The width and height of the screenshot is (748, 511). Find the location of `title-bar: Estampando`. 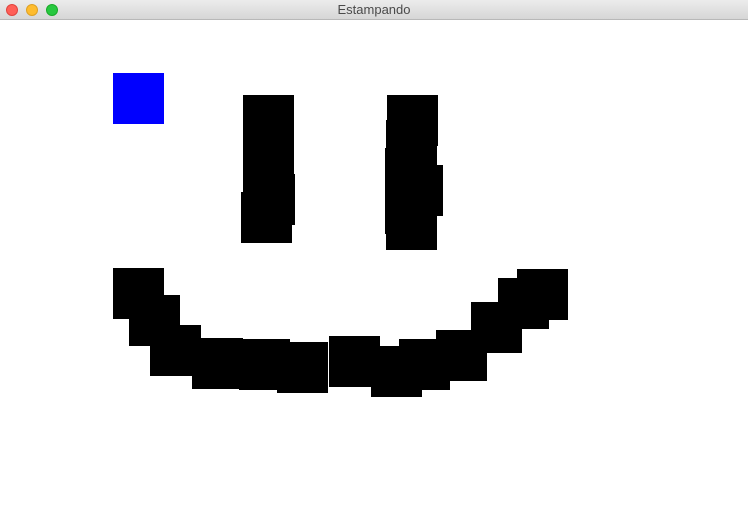

title-bar: Estampando is located at coordinates (374, 10).